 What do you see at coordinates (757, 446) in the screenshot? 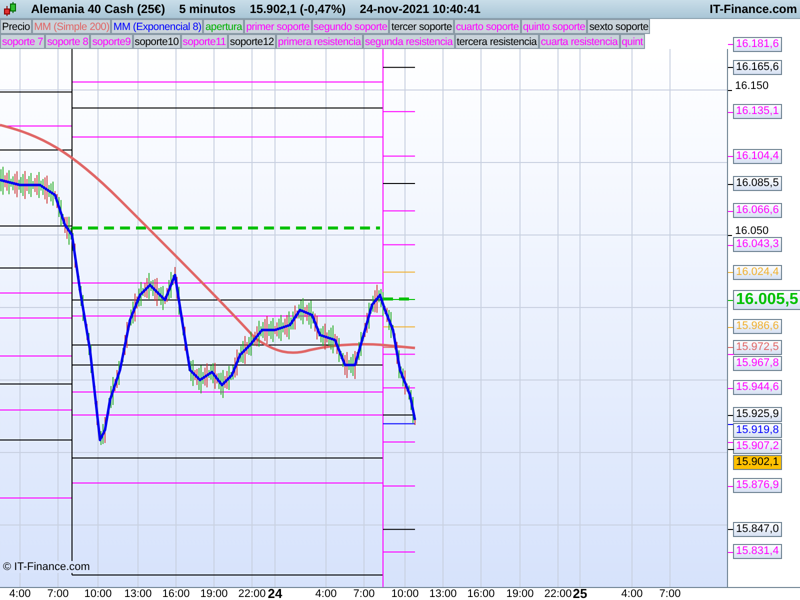
I see `price-tag: 15.907,2` at bounding box center [757, 446].